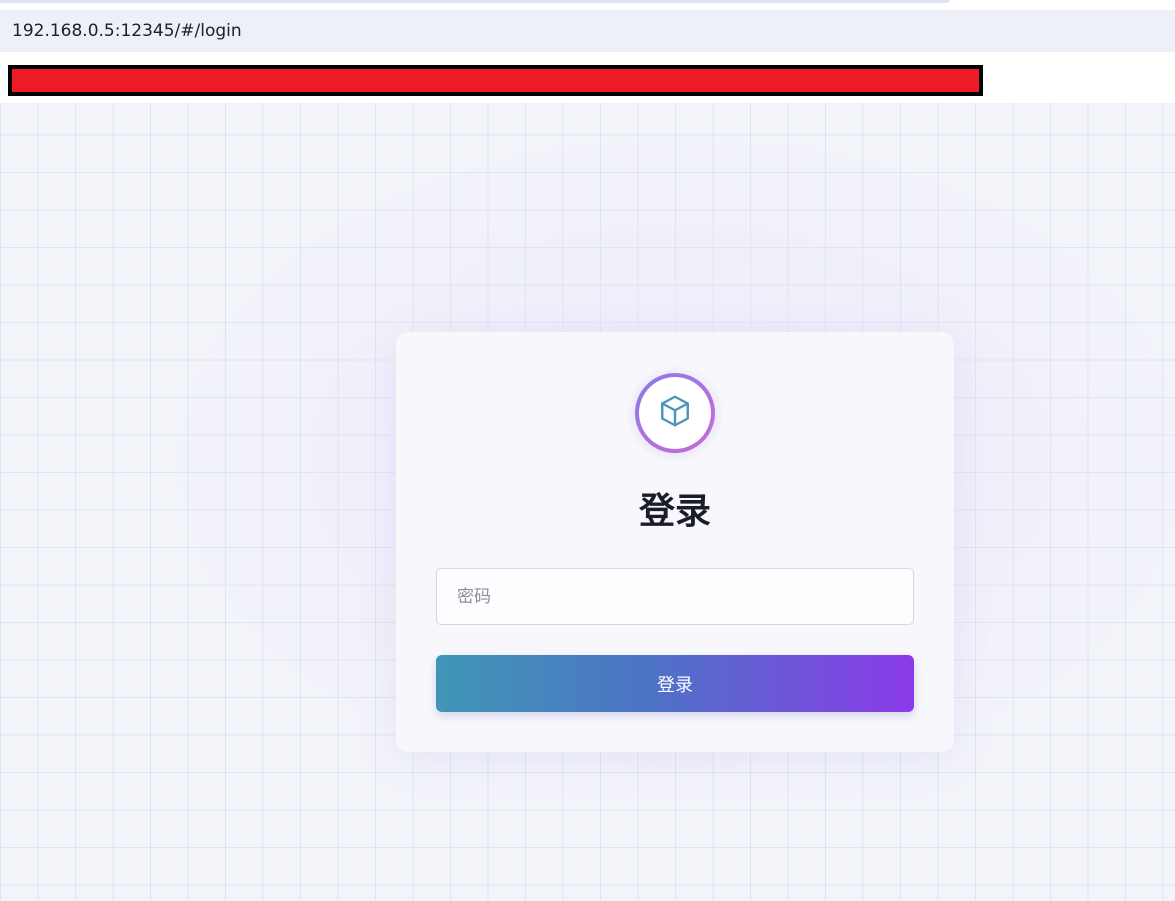 The width and height of the screenshot is (1175, 901). Describe the element at coordinates (675, 596) in the screenshot. I see `password-input` at that location.